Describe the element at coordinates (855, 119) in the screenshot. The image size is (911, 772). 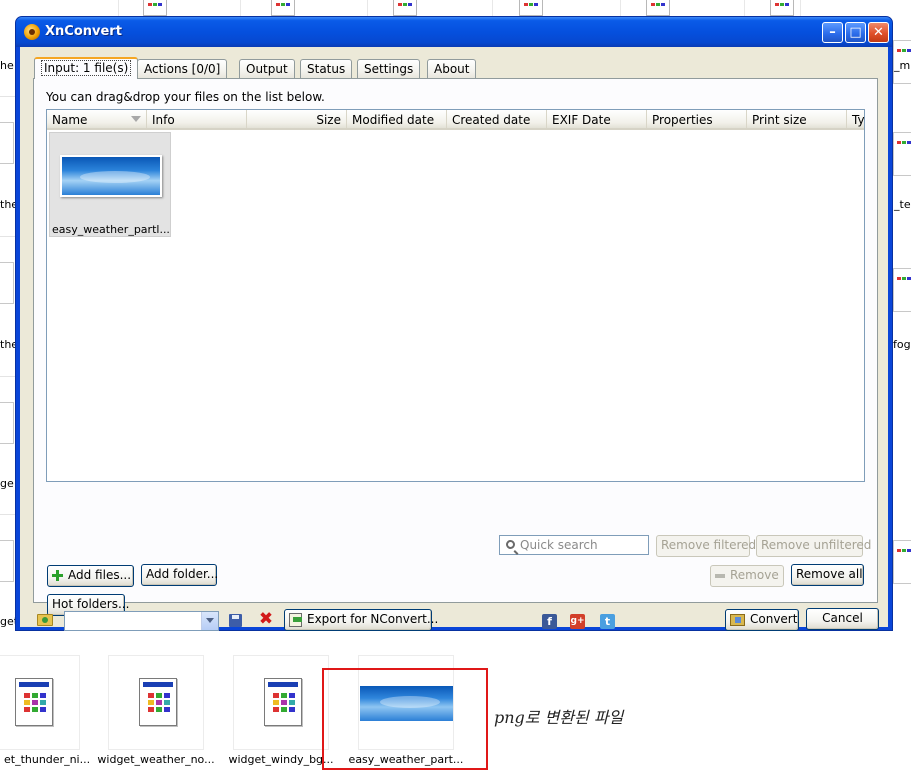
I see `column-type: Ty` at that location.